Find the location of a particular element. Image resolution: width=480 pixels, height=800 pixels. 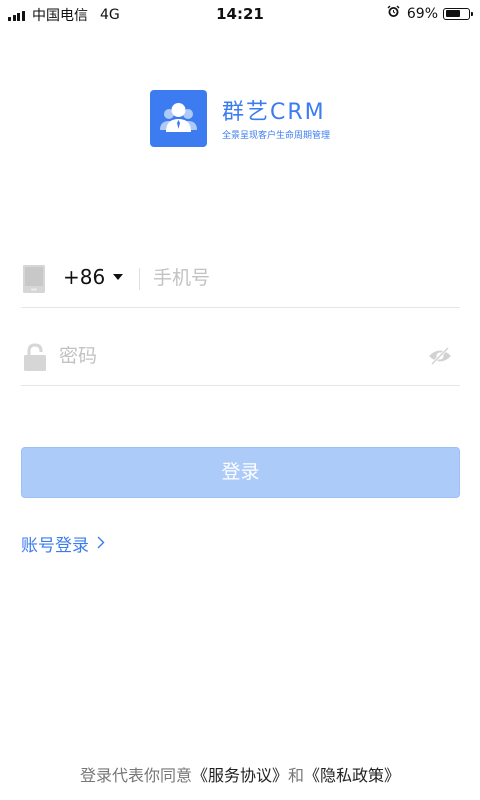

user-group-icon is located at coordinates (178, 117).